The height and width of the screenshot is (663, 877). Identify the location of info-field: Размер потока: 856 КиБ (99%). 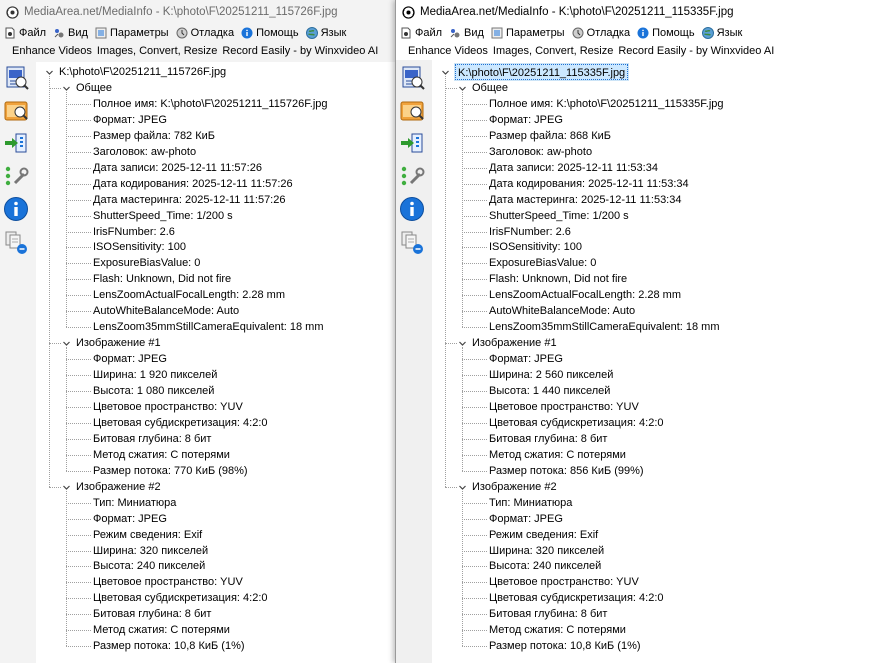
(566, 471).